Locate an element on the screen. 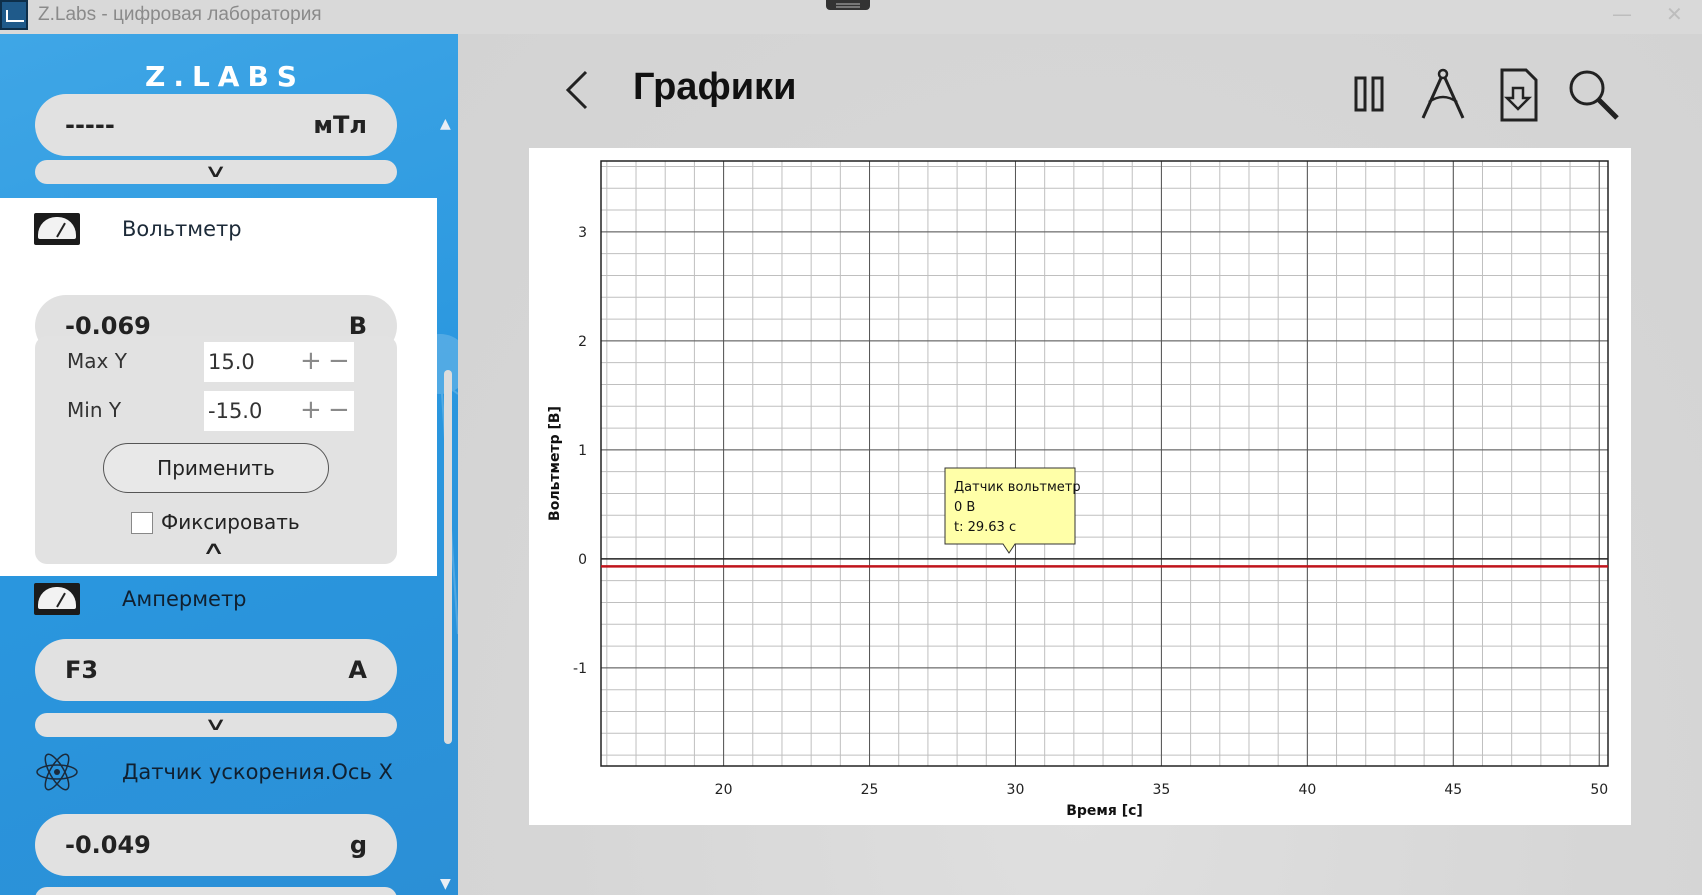  y-tick-label: 0 is located at coordinates (582, 560).